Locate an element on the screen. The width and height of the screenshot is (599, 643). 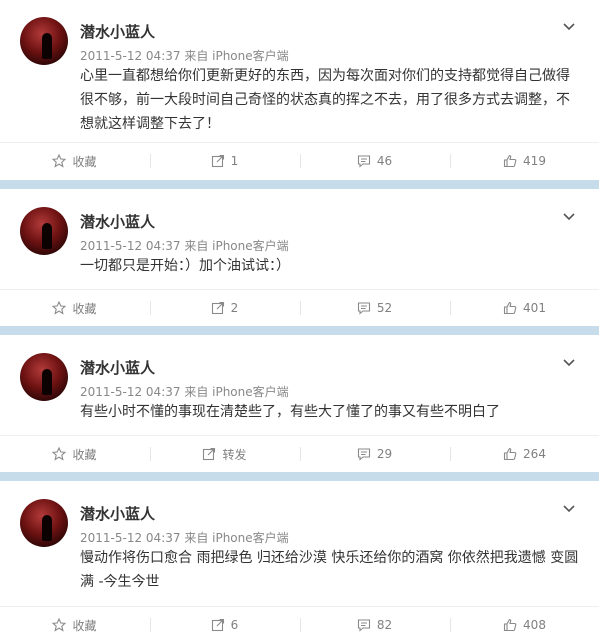
repost-count: 6 is located at coordinates (234, 625).